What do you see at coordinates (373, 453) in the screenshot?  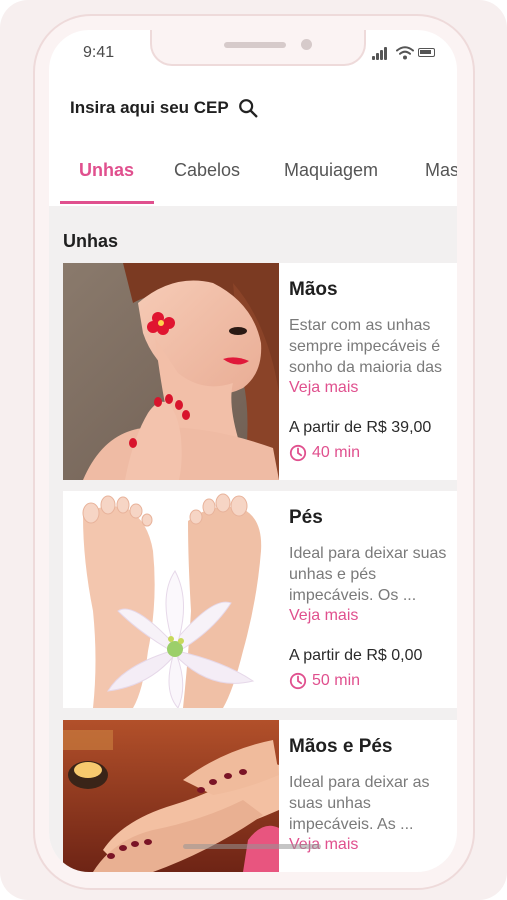 I see `service-duration: 40 min` at bounding box center [373, 453].